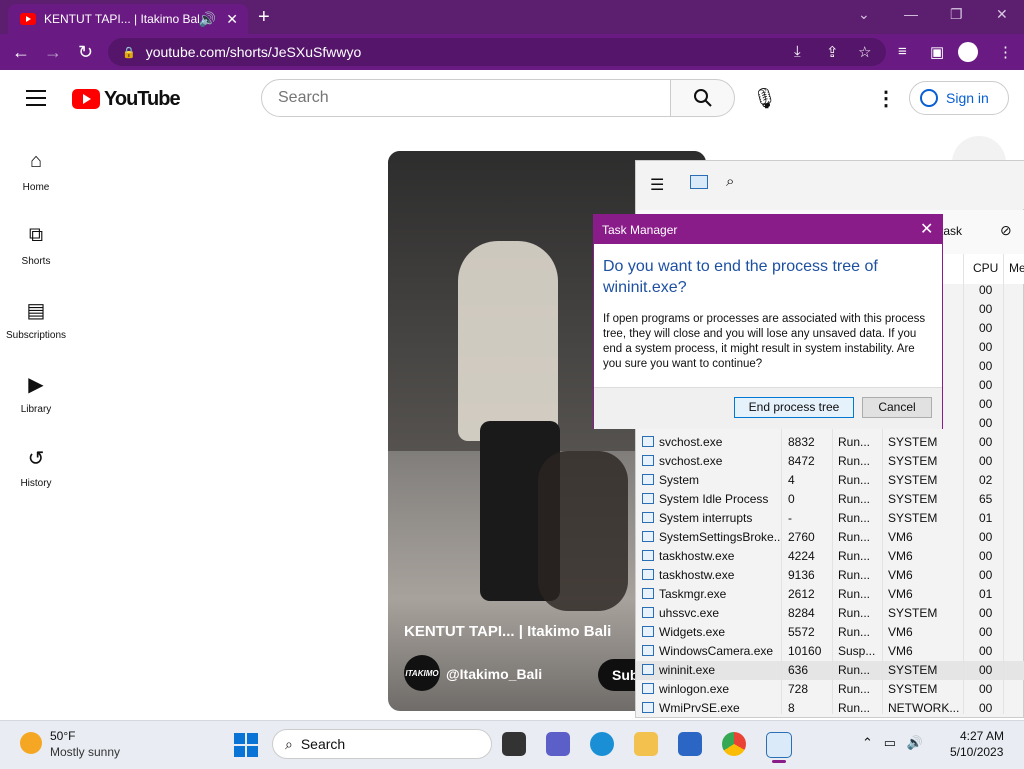 Image resolution: width=1024 pixels, height=769 pixels. Describe the element at coordinates (1002, 14) in the screenshot. I see `close-window-button: ✕` at that location.